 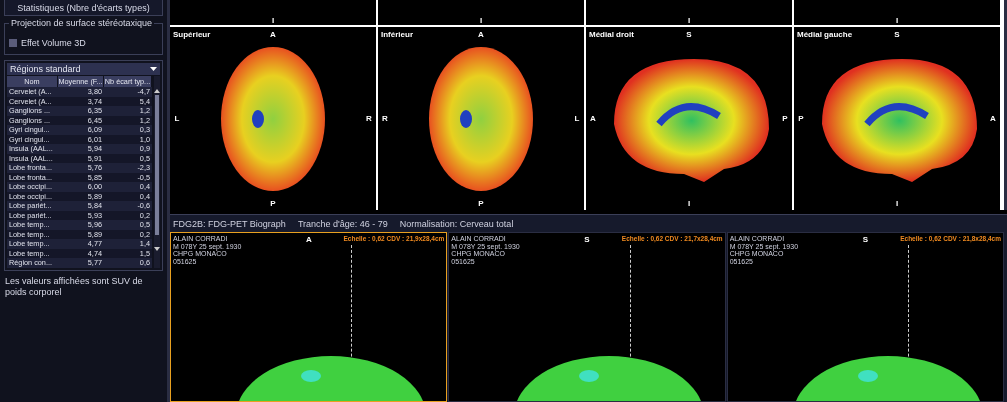 What do you see at coordinates (825, 34) in the screenshot?
I see `view-title: Médial gauche` at bounding box center [825, 34].